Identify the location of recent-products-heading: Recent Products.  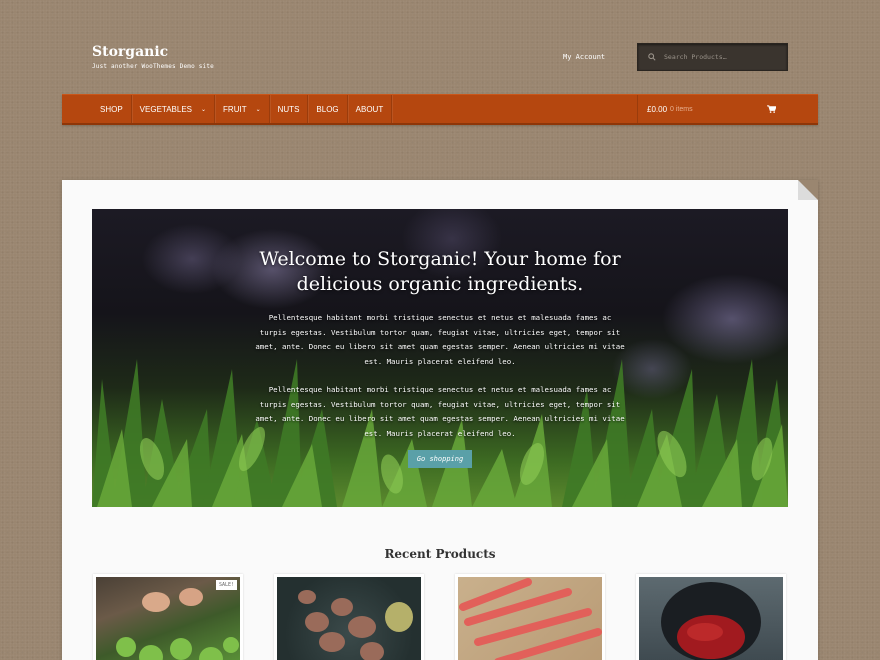
(440, 554).